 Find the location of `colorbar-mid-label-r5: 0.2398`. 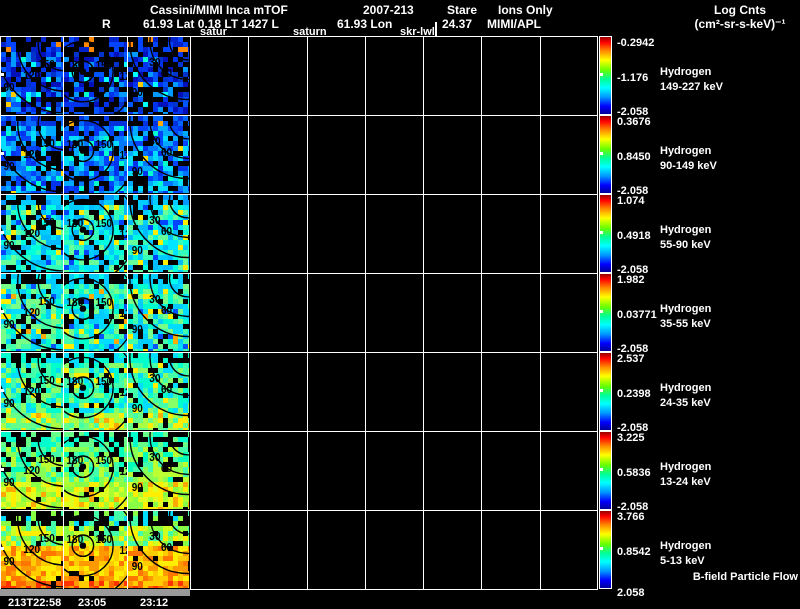

colorbar-mid-label-r5: 0.2398 is located at coordinates (634, 394).